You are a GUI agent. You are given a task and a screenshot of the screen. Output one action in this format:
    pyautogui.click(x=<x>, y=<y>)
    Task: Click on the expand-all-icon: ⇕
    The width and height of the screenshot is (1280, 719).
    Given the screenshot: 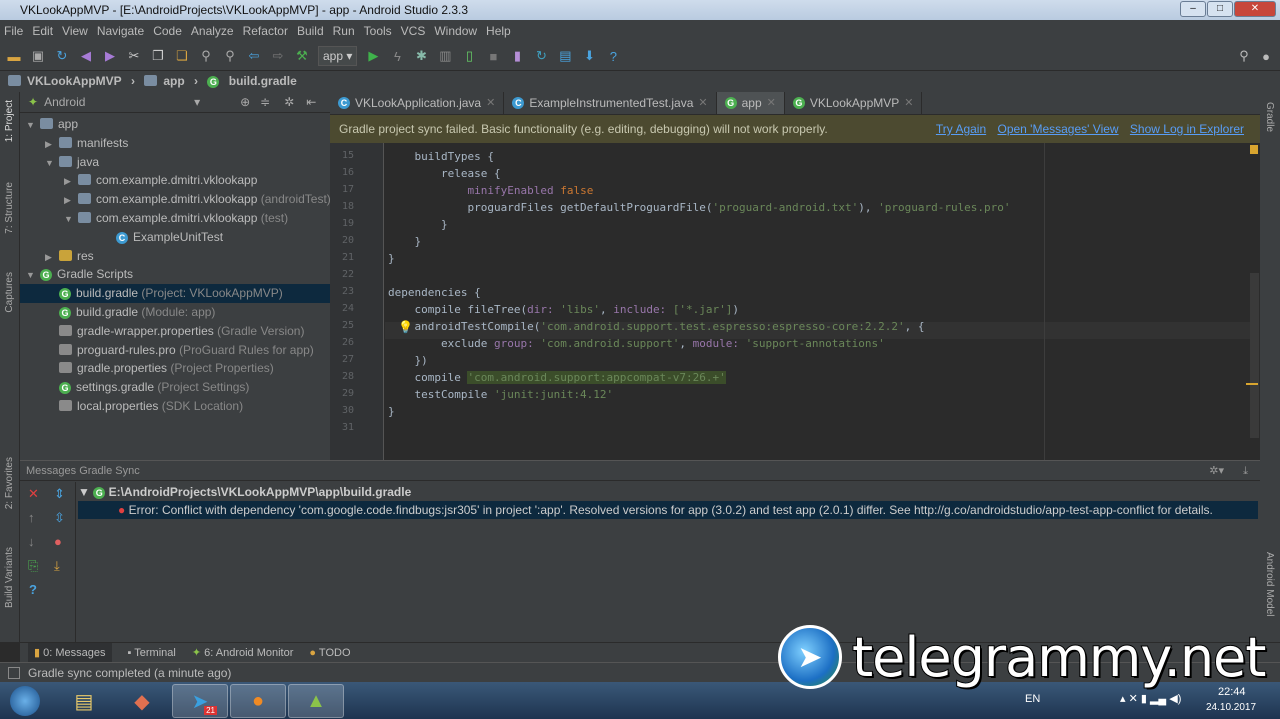 What is the action you would take?
    pyautogui.click(x=59, y=494)
    